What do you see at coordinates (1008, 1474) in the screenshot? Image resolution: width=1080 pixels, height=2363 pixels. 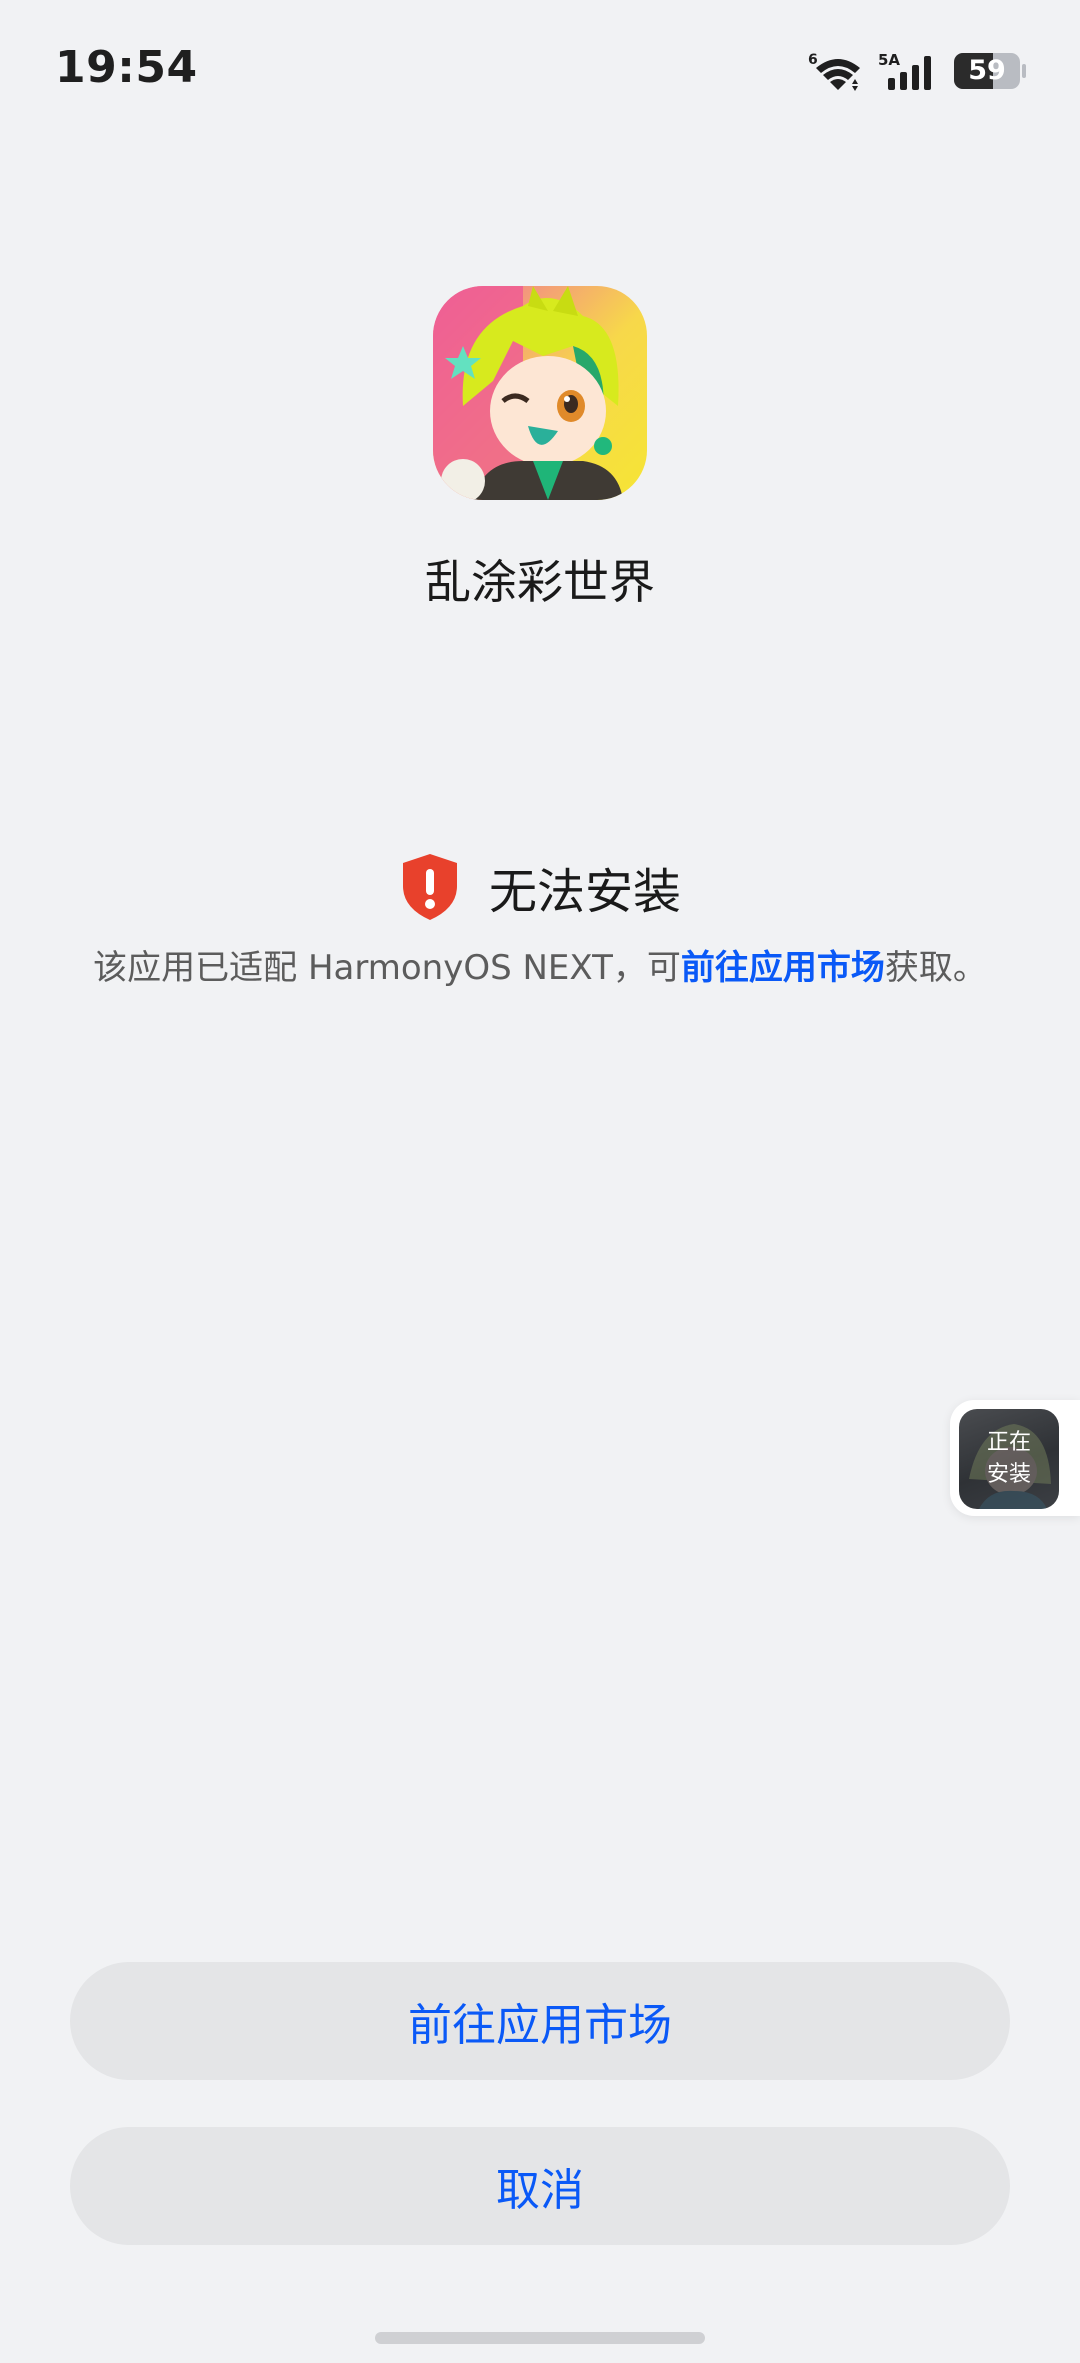 I see `installing-label-line2: 安装` at bounding box center [1008, 1474].